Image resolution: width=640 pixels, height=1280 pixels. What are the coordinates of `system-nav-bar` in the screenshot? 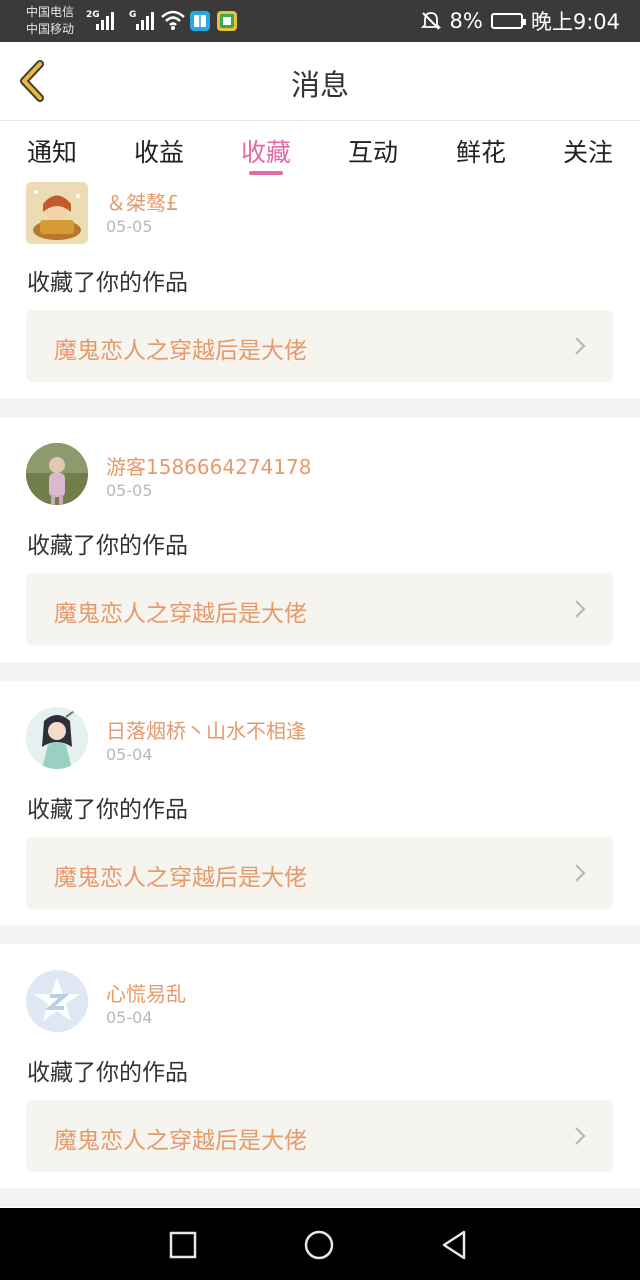 It's located at (320, 1244).